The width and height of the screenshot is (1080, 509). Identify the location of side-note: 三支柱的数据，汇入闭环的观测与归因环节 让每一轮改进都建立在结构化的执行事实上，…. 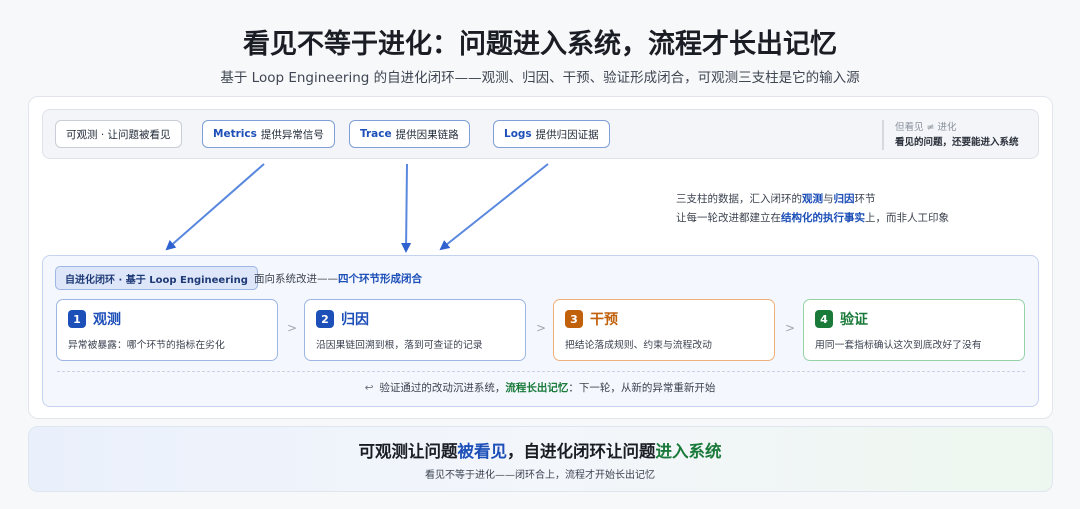
(812, 209).